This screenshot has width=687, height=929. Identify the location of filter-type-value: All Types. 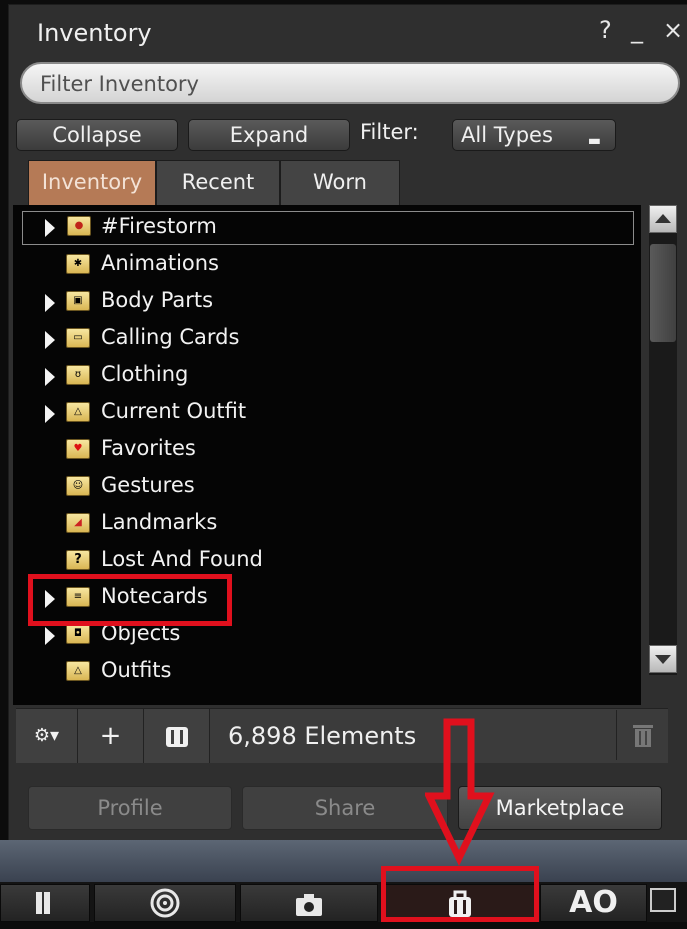
(507, 135).